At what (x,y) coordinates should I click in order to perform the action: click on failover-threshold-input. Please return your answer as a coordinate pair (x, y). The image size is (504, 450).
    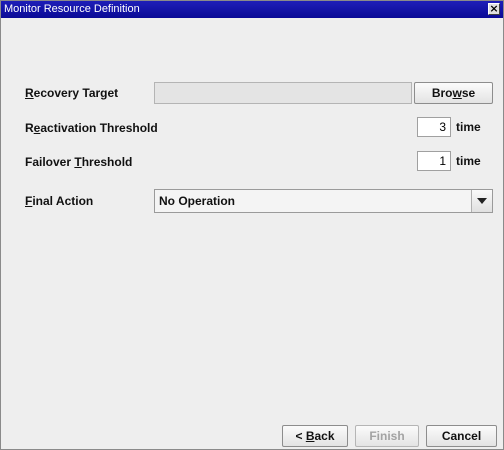
    Looking at the image, I should click on (434, 161).